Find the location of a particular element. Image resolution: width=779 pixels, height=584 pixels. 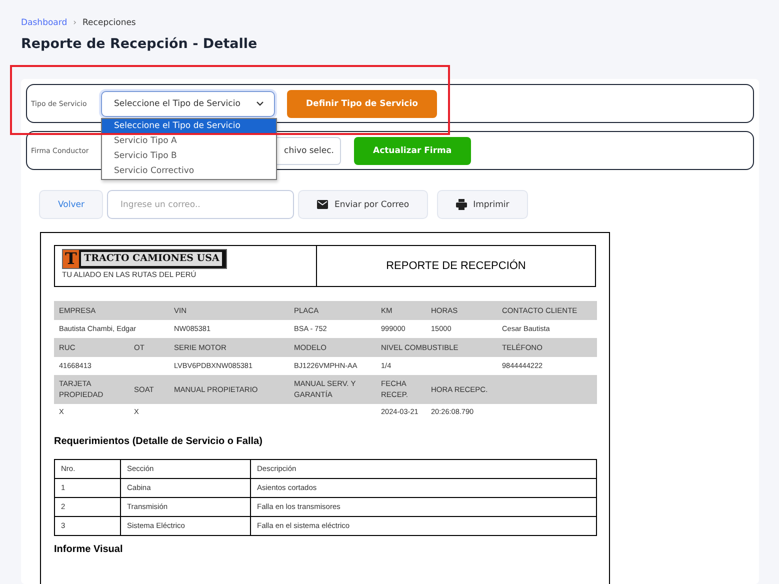

email-field: Ingrese un correo.. is located at coordinates (200, 204).